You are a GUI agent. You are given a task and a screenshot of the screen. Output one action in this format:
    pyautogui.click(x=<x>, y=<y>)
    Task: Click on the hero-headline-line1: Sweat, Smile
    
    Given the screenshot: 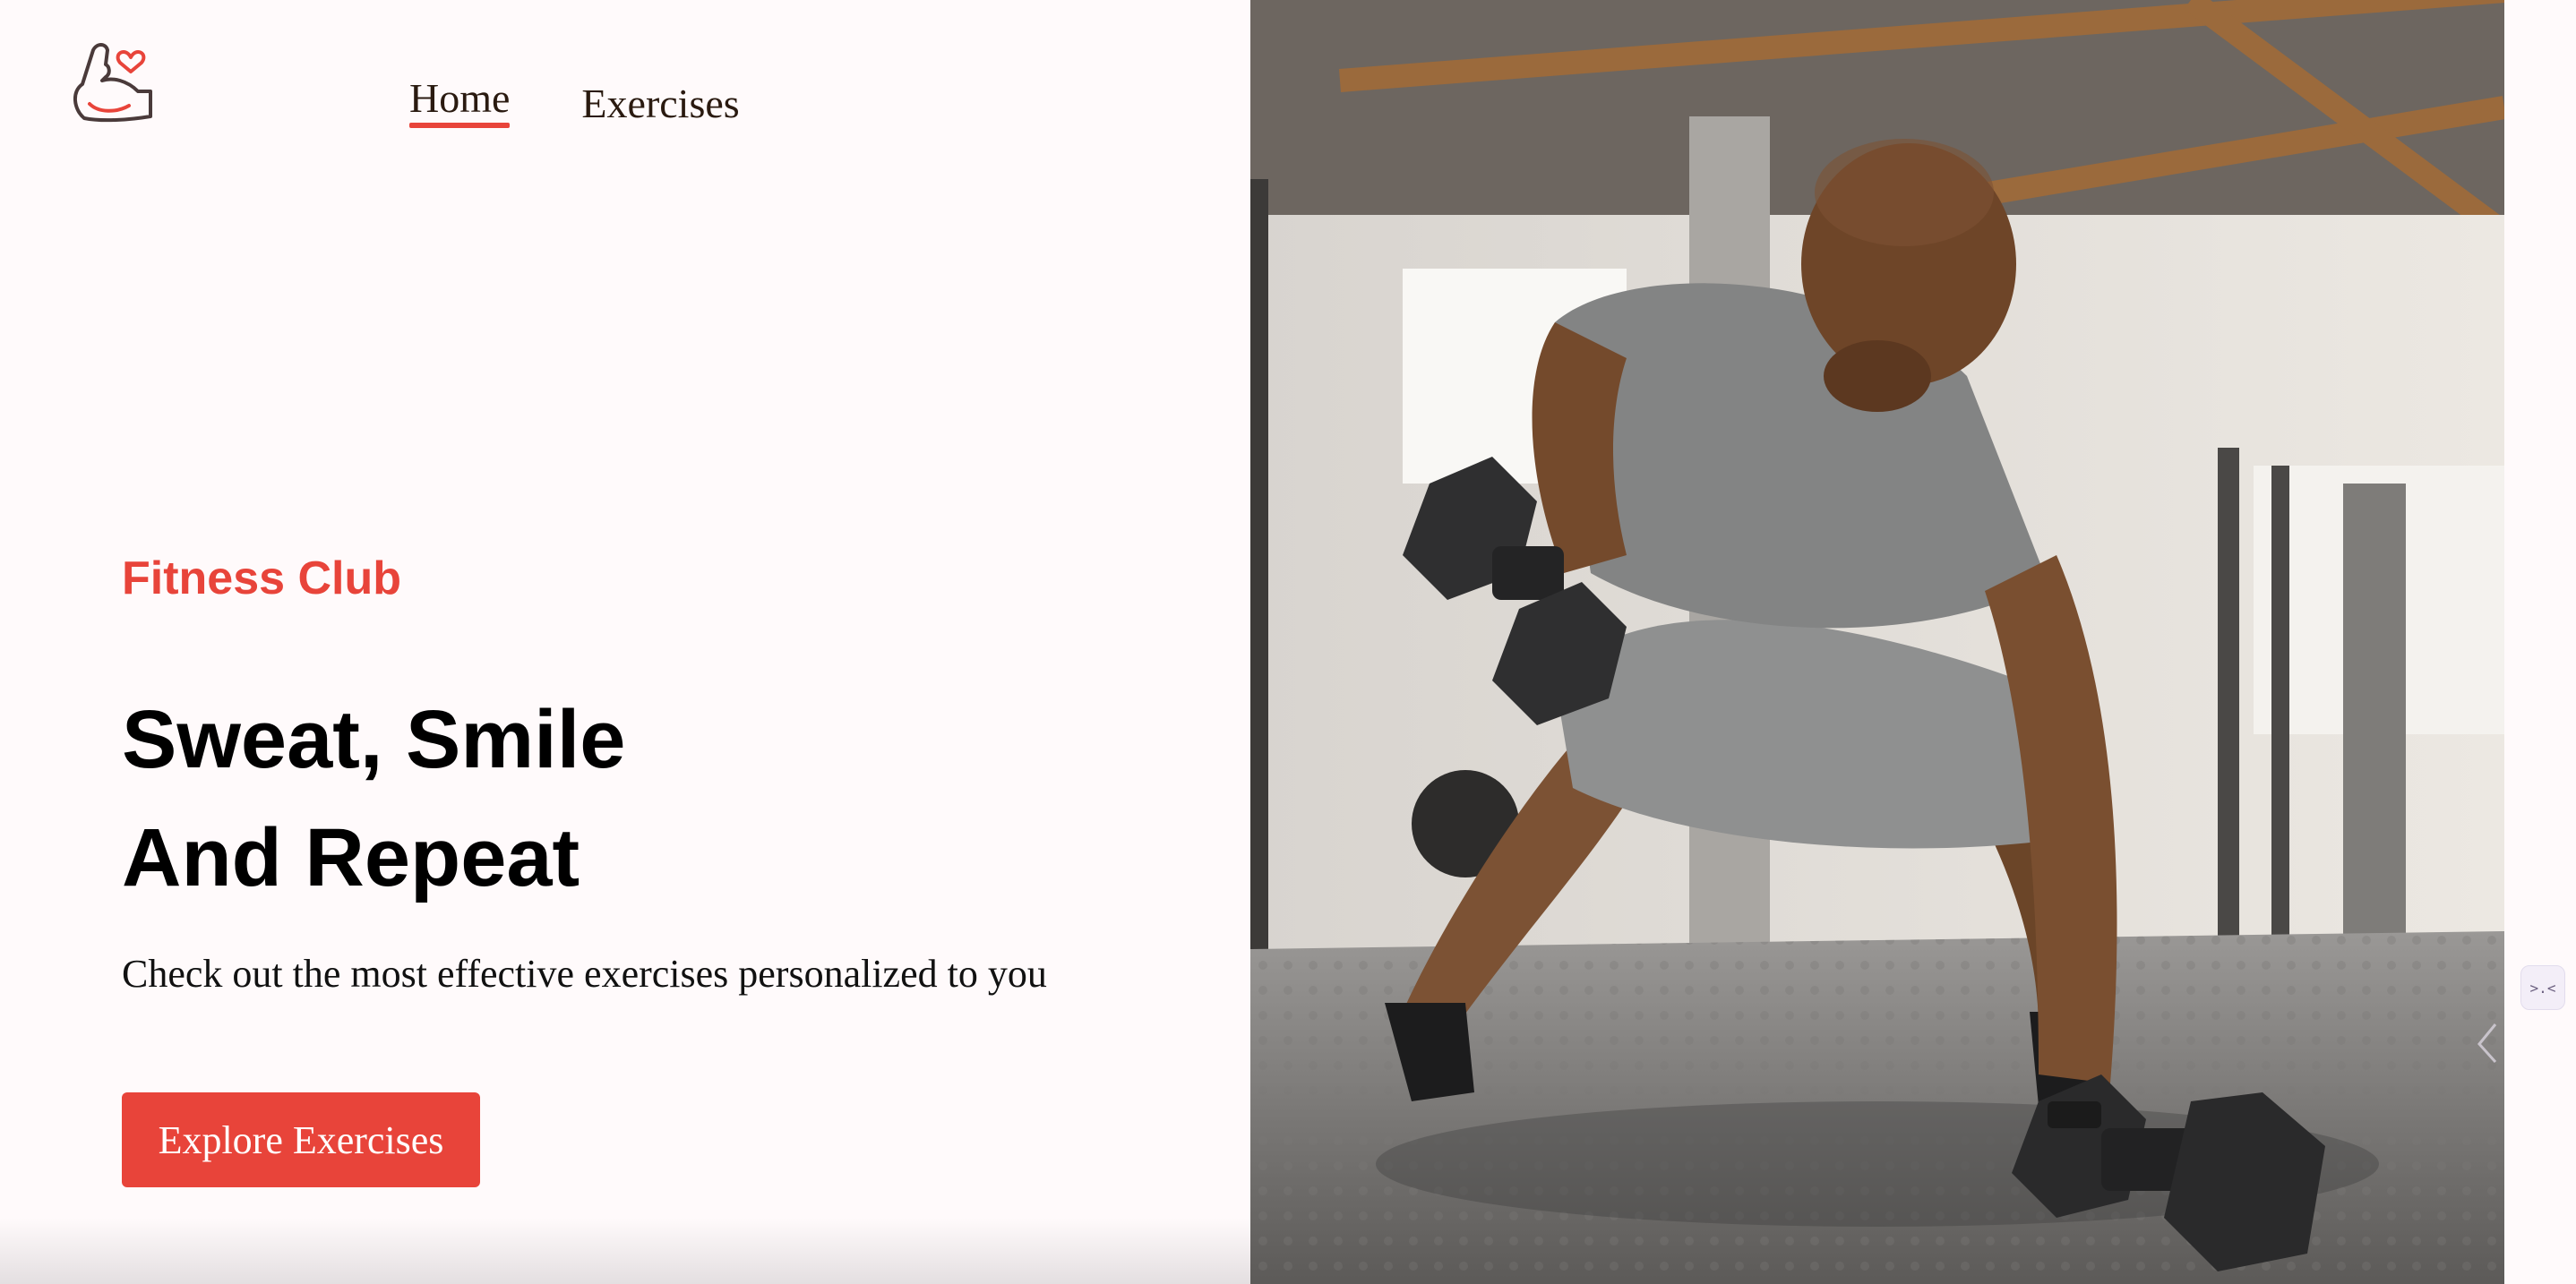 What is the action you would take?
    pyautogui.click(x=374, y=739)
    